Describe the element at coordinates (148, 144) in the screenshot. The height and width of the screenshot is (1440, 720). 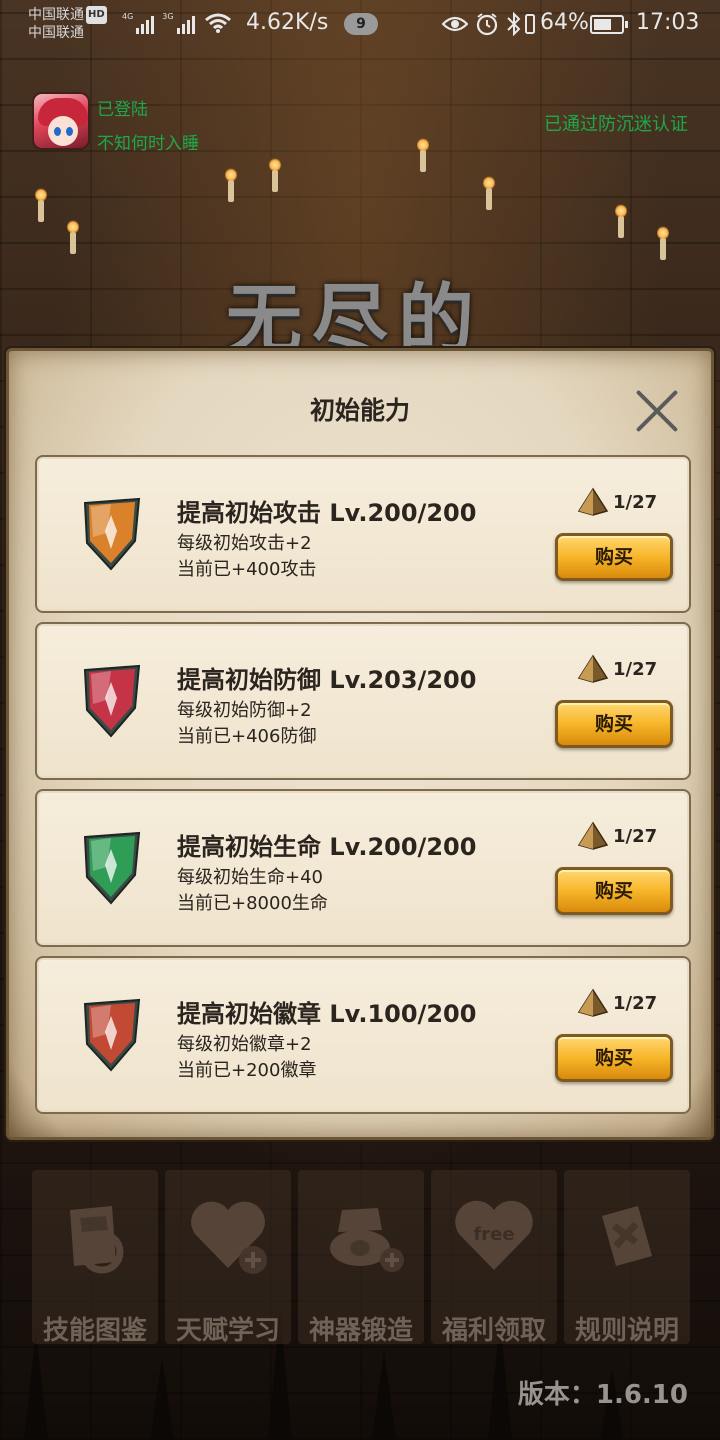
I see `username: 不知何时入睡` at that location.